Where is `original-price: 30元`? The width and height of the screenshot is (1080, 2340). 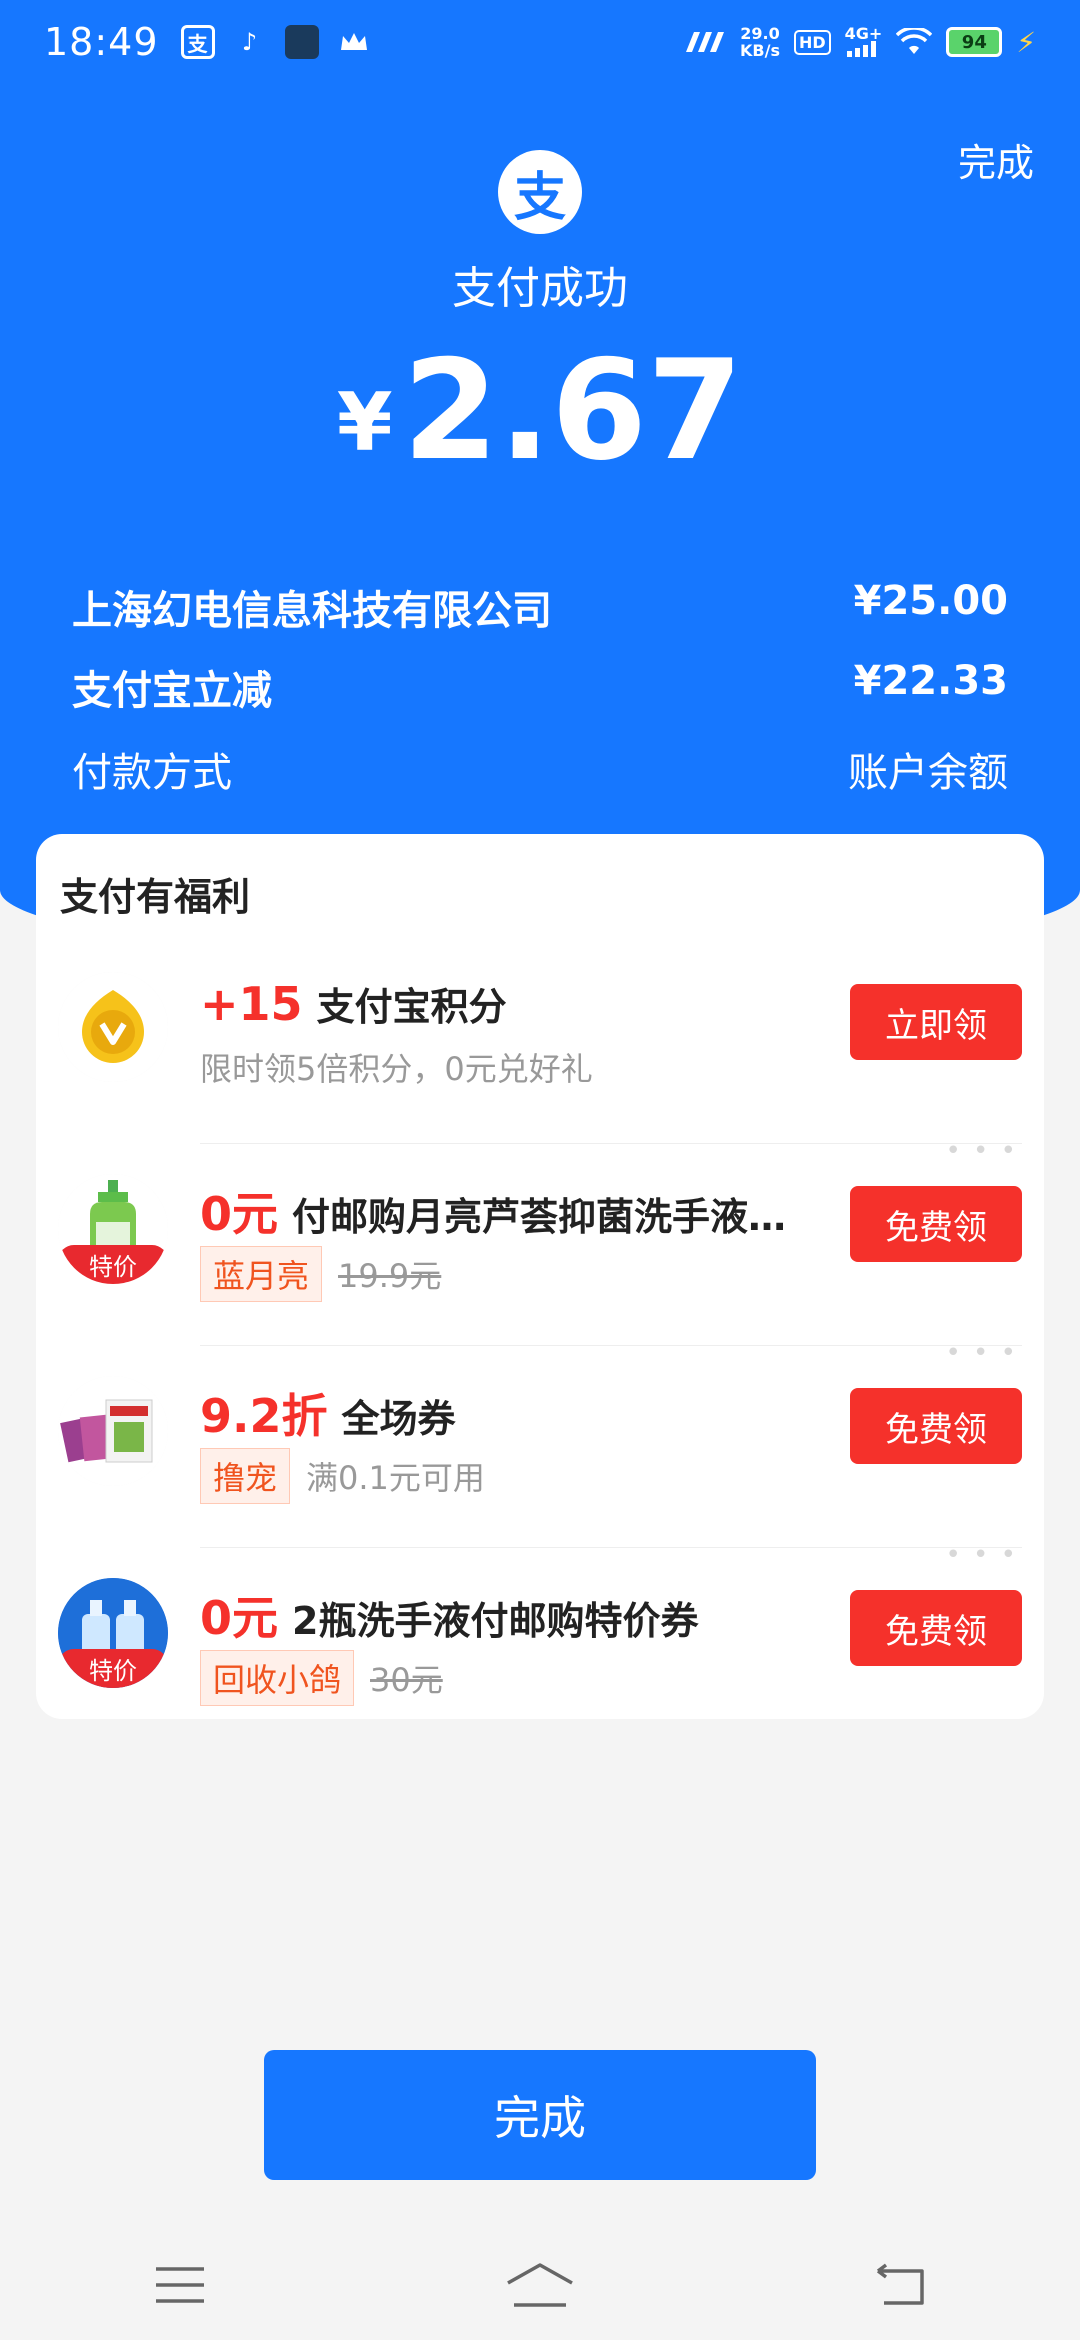 original-price: 30元 is located at coordinates (406, 1680).